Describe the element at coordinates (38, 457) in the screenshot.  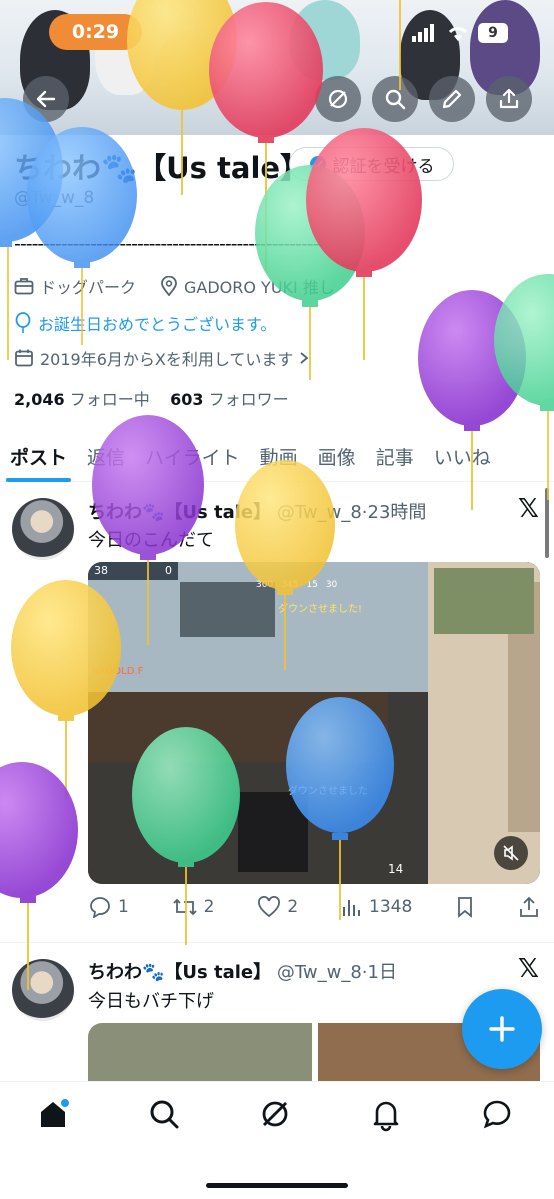
I see `tab-posts: ポスト` at that location.